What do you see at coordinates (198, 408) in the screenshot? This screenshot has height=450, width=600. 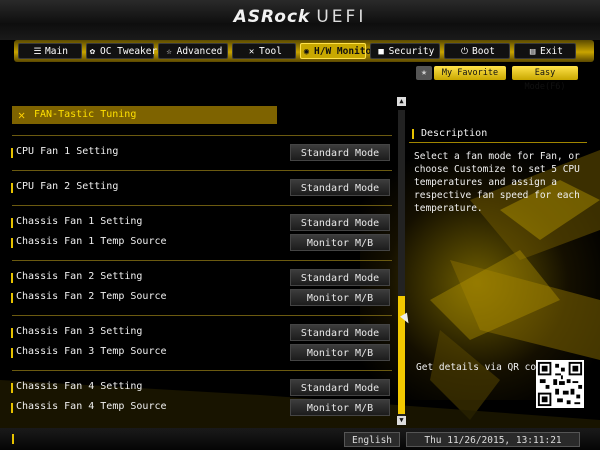 I see `setting-row: Chassis Fan 4 Temp Source Monitor M/B` at bounding box center [198, 408].